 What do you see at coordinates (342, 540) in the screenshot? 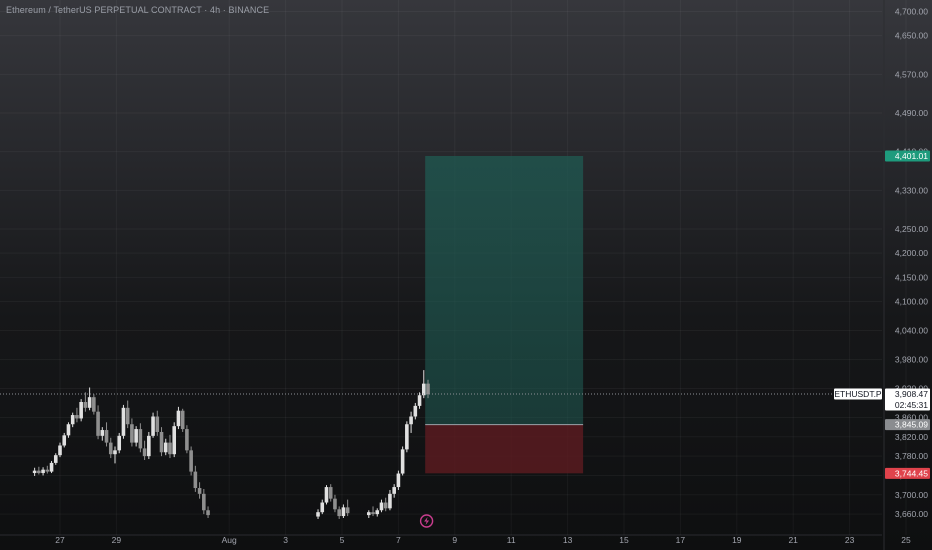
I see `time-tick-label: 5` at bounding box center [342, 540].